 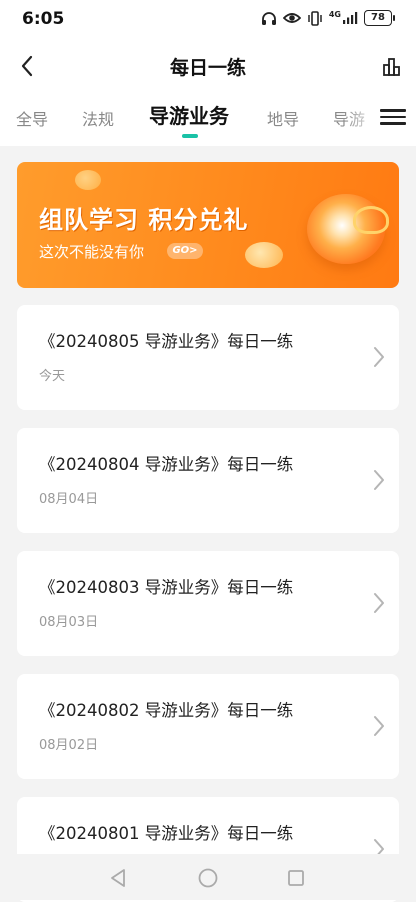 I want to click on active-tab-indicator, so click(x=190, y=136).